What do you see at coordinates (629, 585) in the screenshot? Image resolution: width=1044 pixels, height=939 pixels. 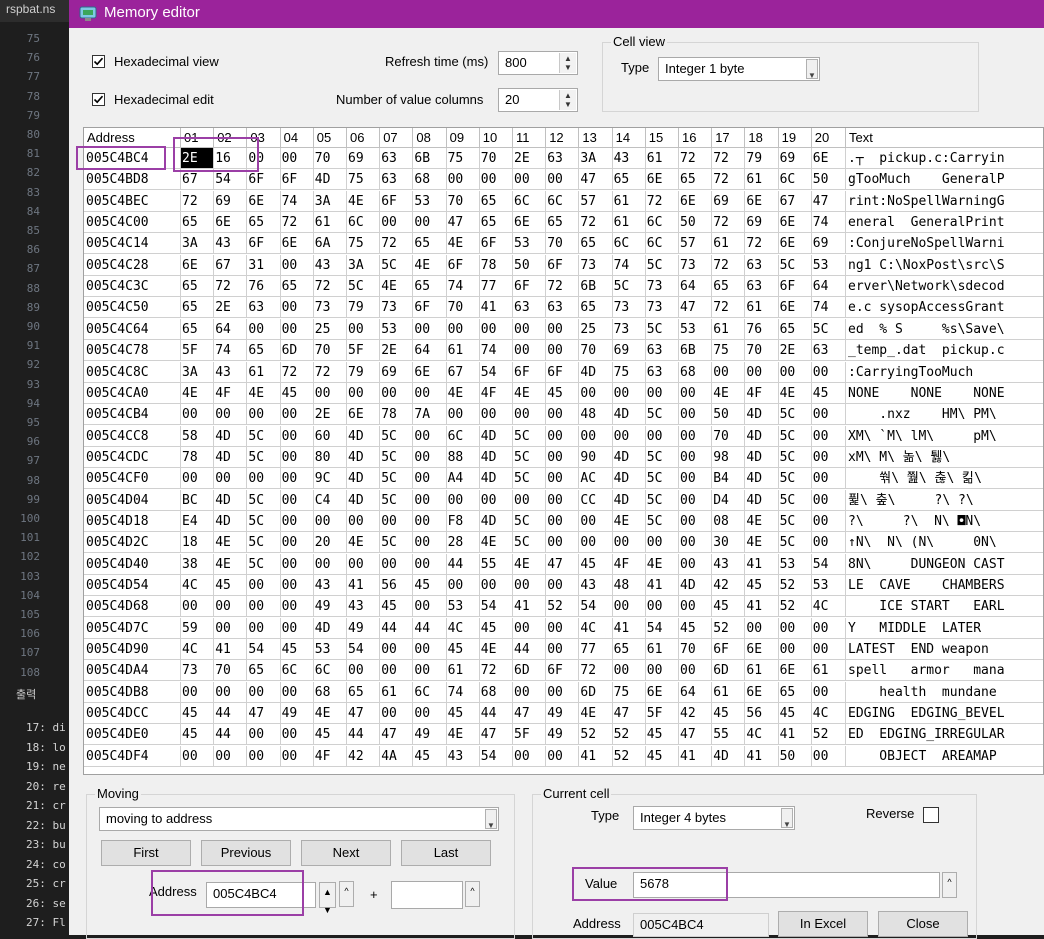 I see `byte-cell: 48` at bounding box center [629, 585].